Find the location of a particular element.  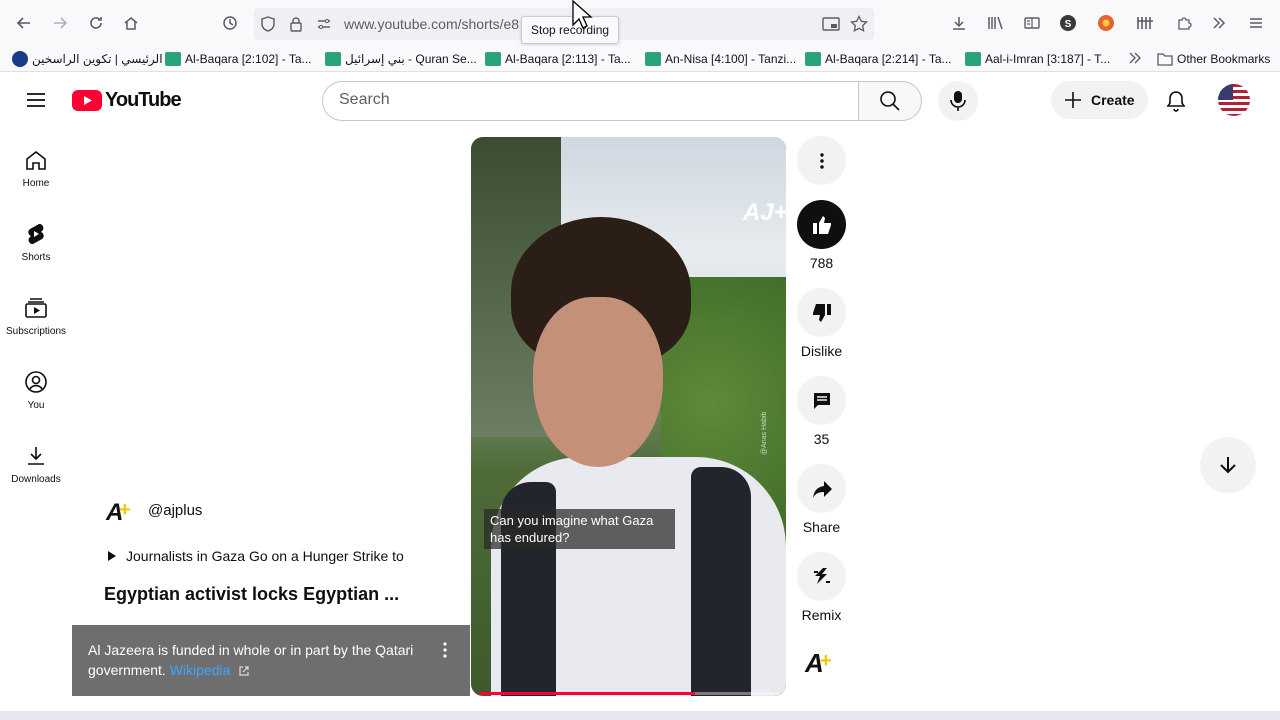

subscriptions-icon is located at coordinates (36, 308).